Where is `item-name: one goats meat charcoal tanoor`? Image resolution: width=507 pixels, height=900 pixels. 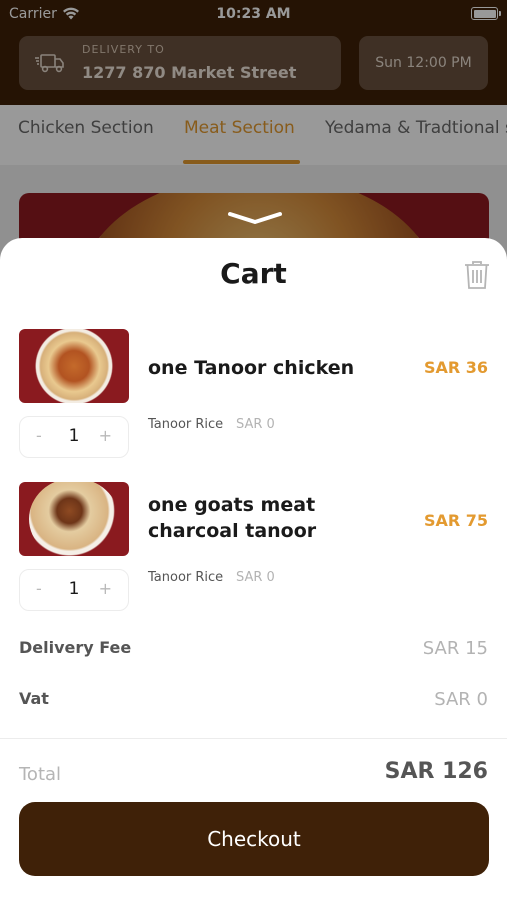
item-name: one goats meat charcoal tanoor is located at coordinates (232, 518).